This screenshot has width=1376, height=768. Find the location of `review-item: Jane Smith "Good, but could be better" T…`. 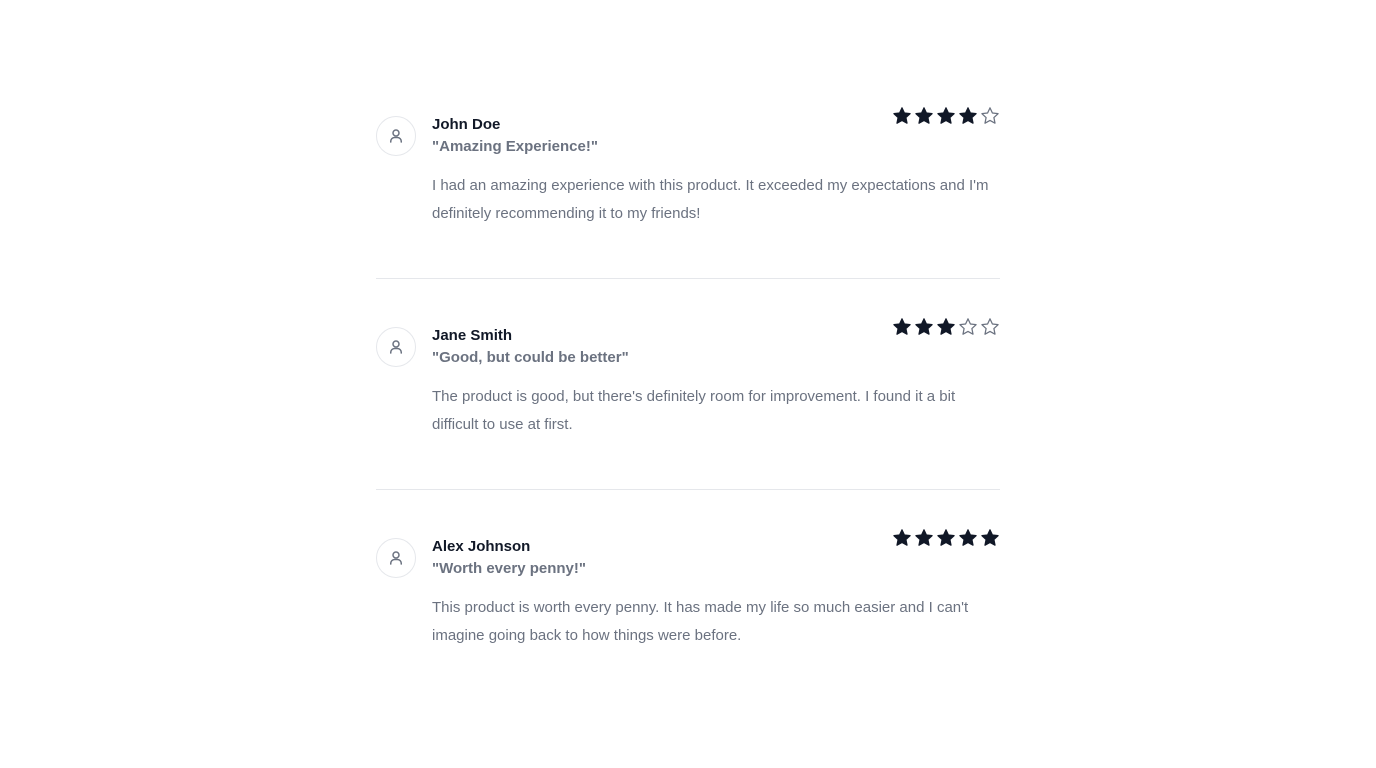

review-item: Jane Smith "Good, but could be better" T… is located at coordinates (688, 402).